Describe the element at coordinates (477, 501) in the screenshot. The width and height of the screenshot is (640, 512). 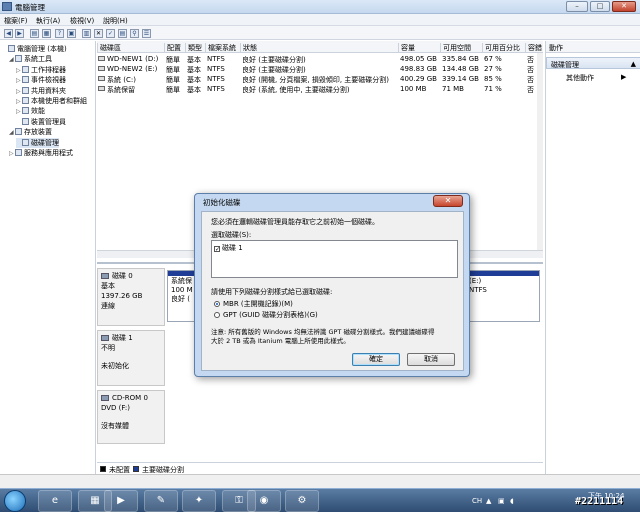
I see `input-language: CH` at that location.